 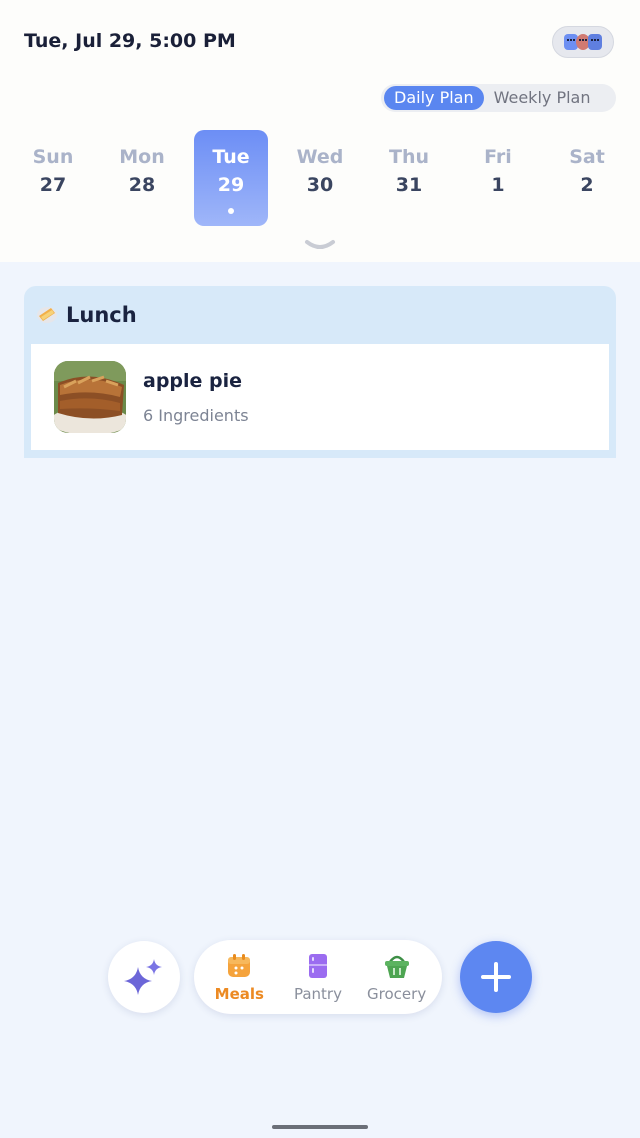 I want to click on tab-pantry: Pantry, so click(x=318, y=977).